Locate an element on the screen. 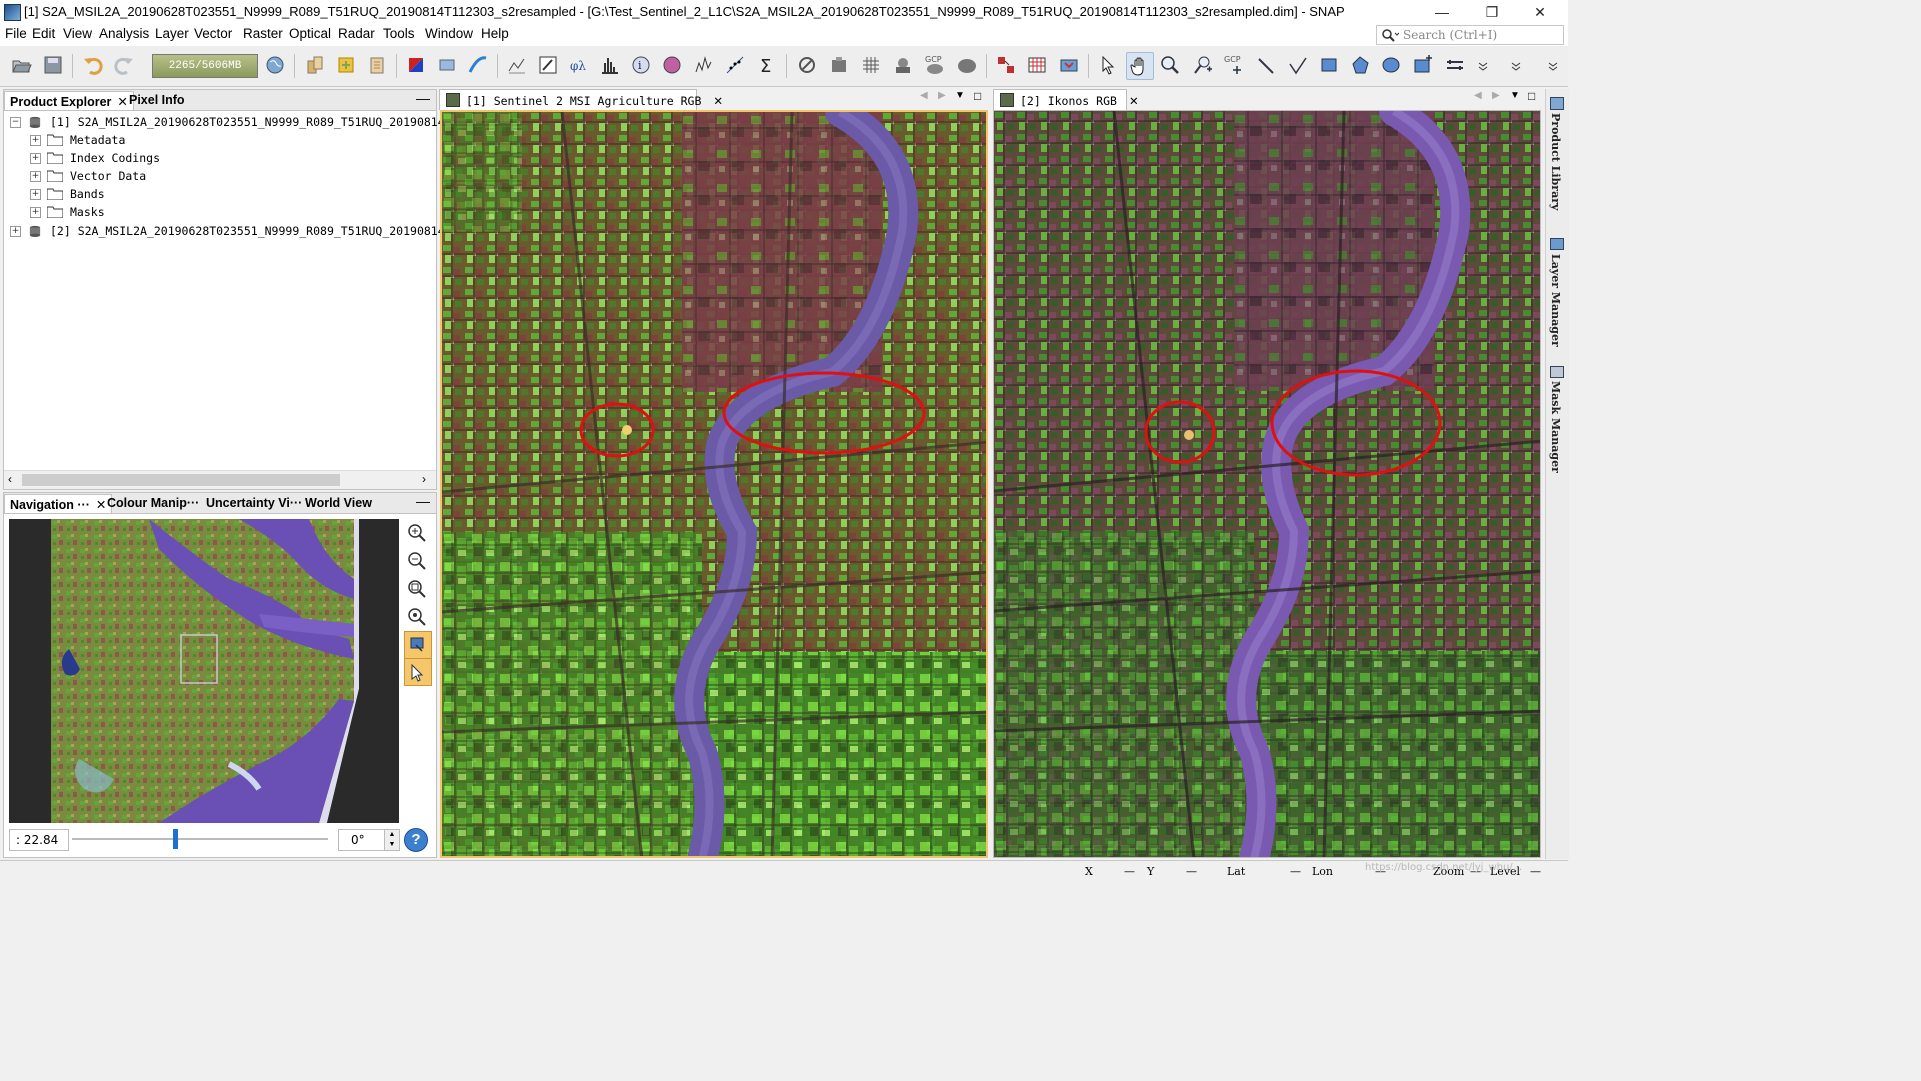 The width and height of the screenshot is (1921, 1081). sync-views-button is located at coordinates (418, 645).